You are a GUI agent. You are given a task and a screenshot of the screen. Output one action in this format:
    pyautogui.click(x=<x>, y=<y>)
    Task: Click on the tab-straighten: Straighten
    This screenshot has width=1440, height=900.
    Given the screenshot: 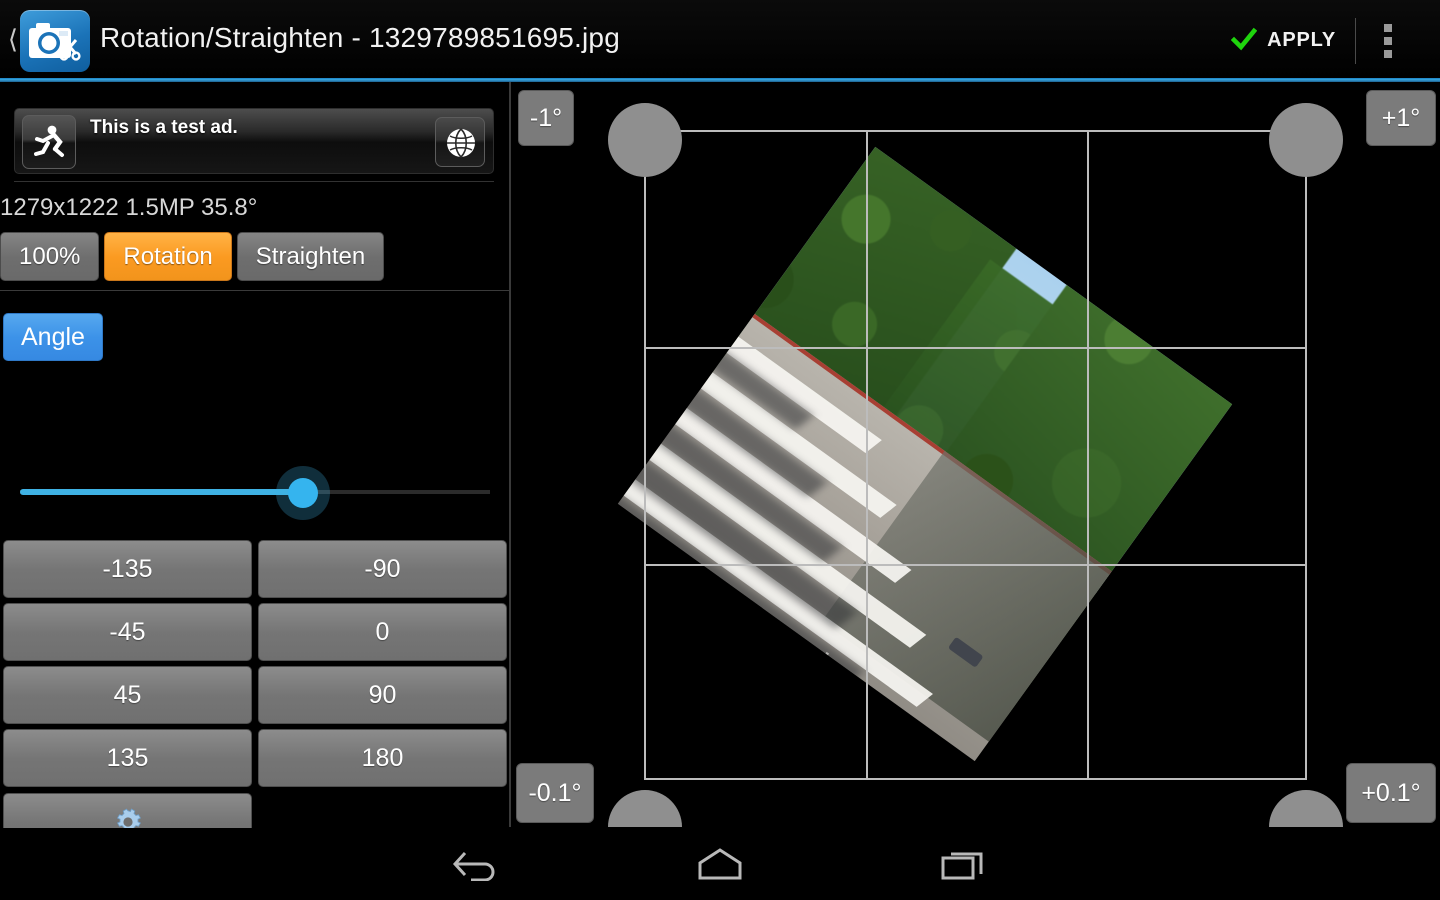 What is the action you would take?
    pyautogui.click(x=310, y=256)
    